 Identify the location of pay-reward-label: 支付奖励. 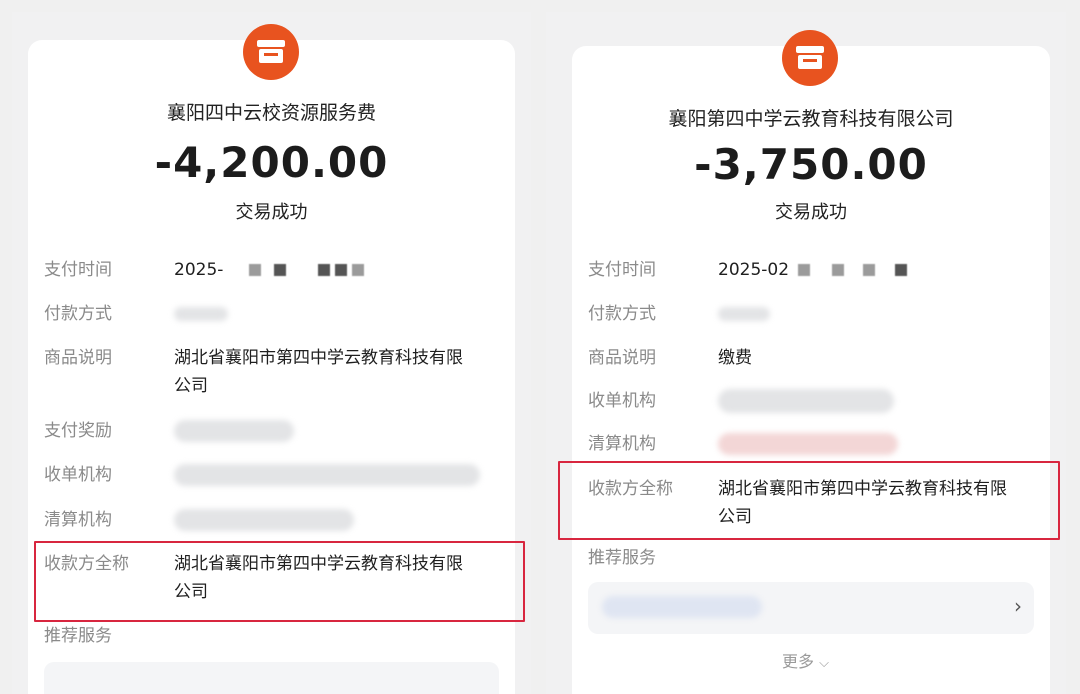
(78, 431).